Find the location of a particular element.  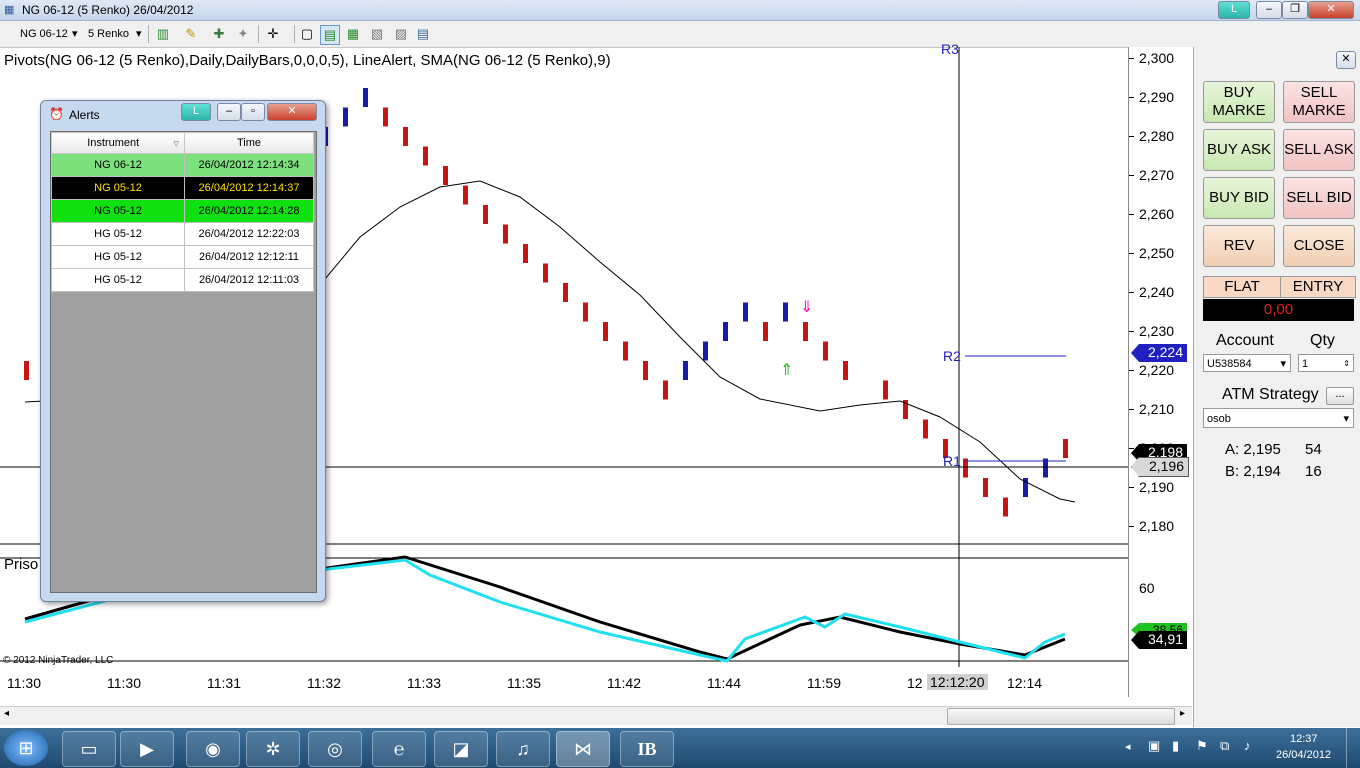

ib-icon: IB is located at coordinates (647, 749).